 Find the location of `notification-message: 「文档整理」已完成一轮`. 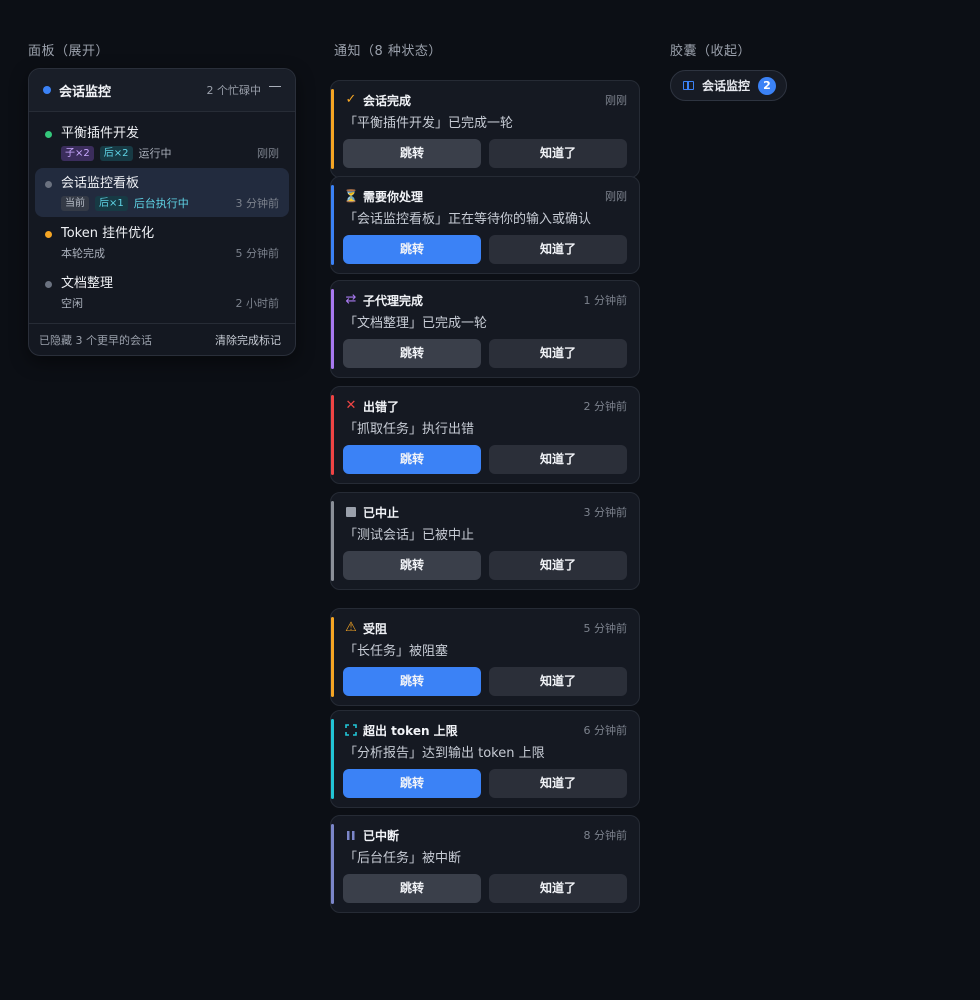

notification-message: 「文档整理」已完成一轮 is located at coordinates (416, 323).